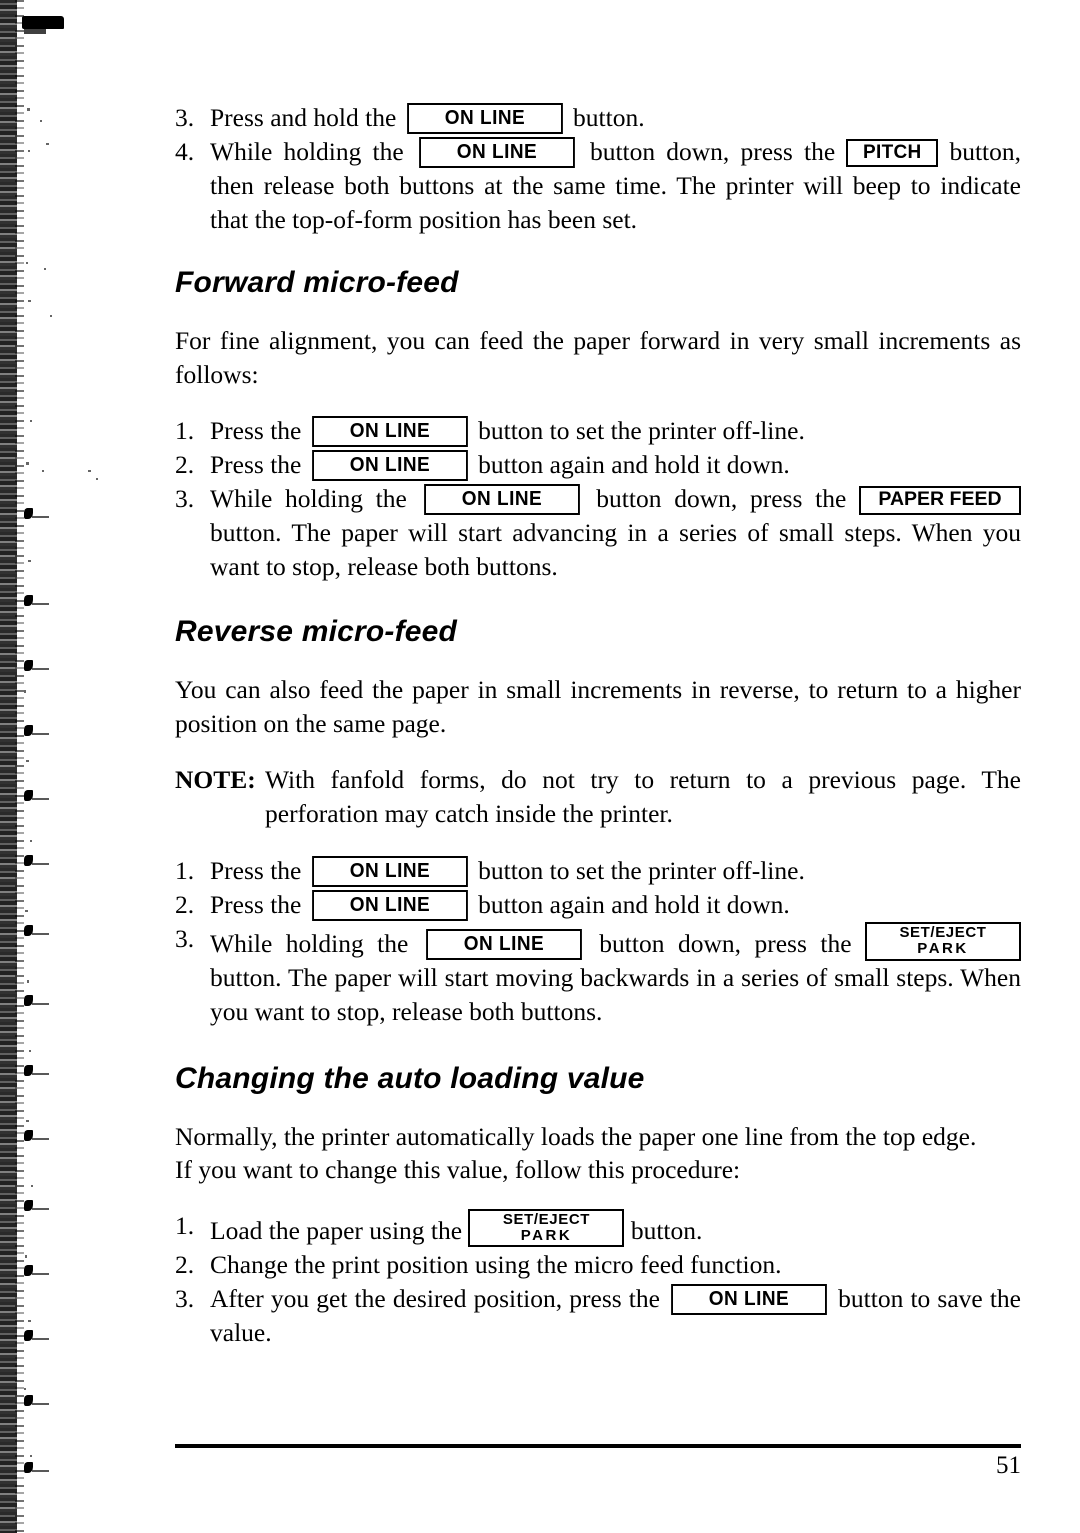 The width and height of the screenshot is (1080, 1533). What do you see at coordinates (598, 1446) in the screenshot?
I see `footer-divider` at bounding box center [598, 1446].